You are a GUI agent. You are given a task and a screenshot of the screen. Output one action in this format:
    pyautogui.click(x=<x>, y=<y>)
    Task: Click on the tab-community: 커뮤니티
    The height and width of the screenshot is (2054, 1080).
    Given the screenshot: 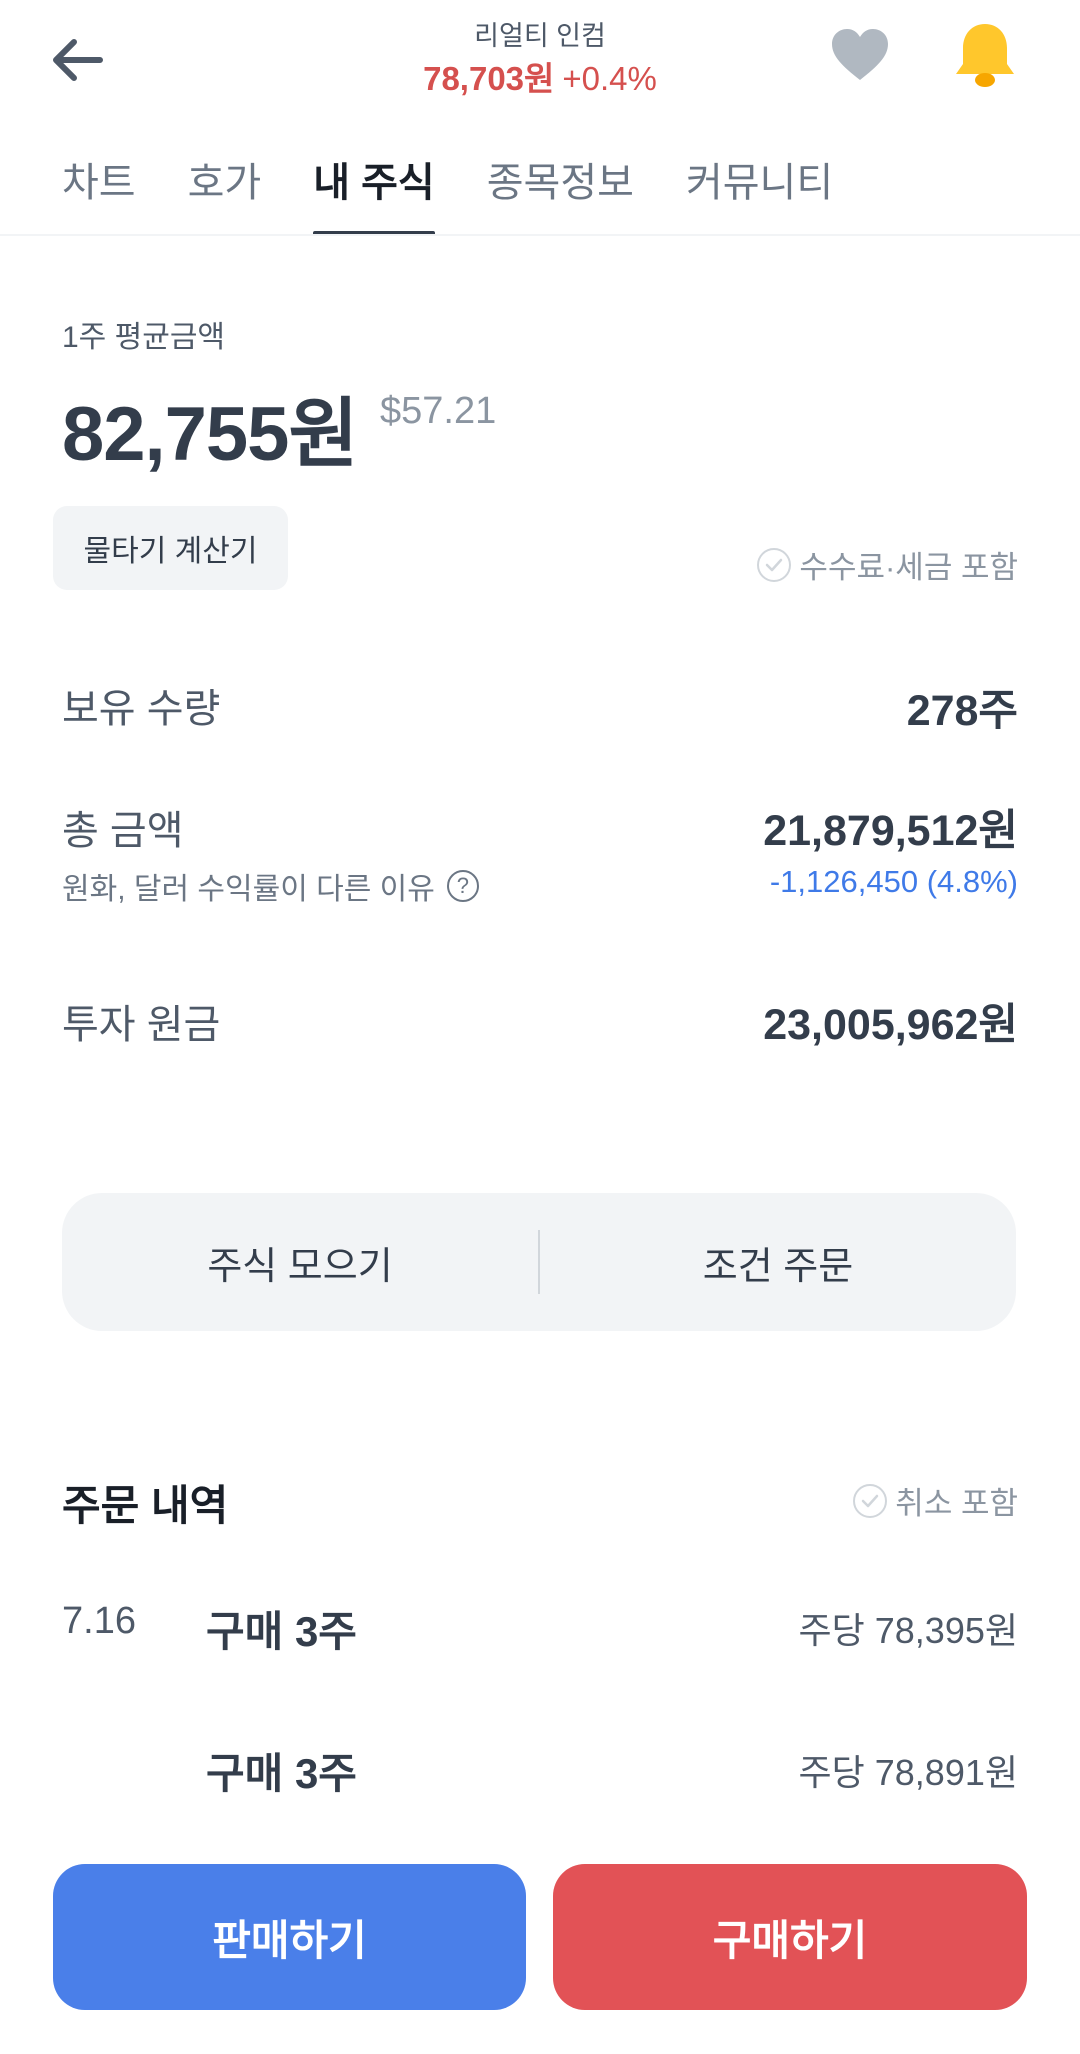 What is the action you would take?
    pyautogui.click(x=759, y=193)
    